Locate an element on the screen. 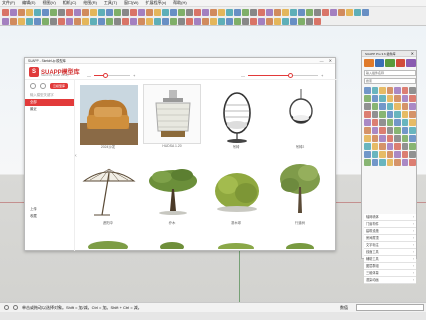 The width and height of the screenshot is (426, 320). model-card-hanging-chair: 吊椅2 is located at coordinates (300, 118).